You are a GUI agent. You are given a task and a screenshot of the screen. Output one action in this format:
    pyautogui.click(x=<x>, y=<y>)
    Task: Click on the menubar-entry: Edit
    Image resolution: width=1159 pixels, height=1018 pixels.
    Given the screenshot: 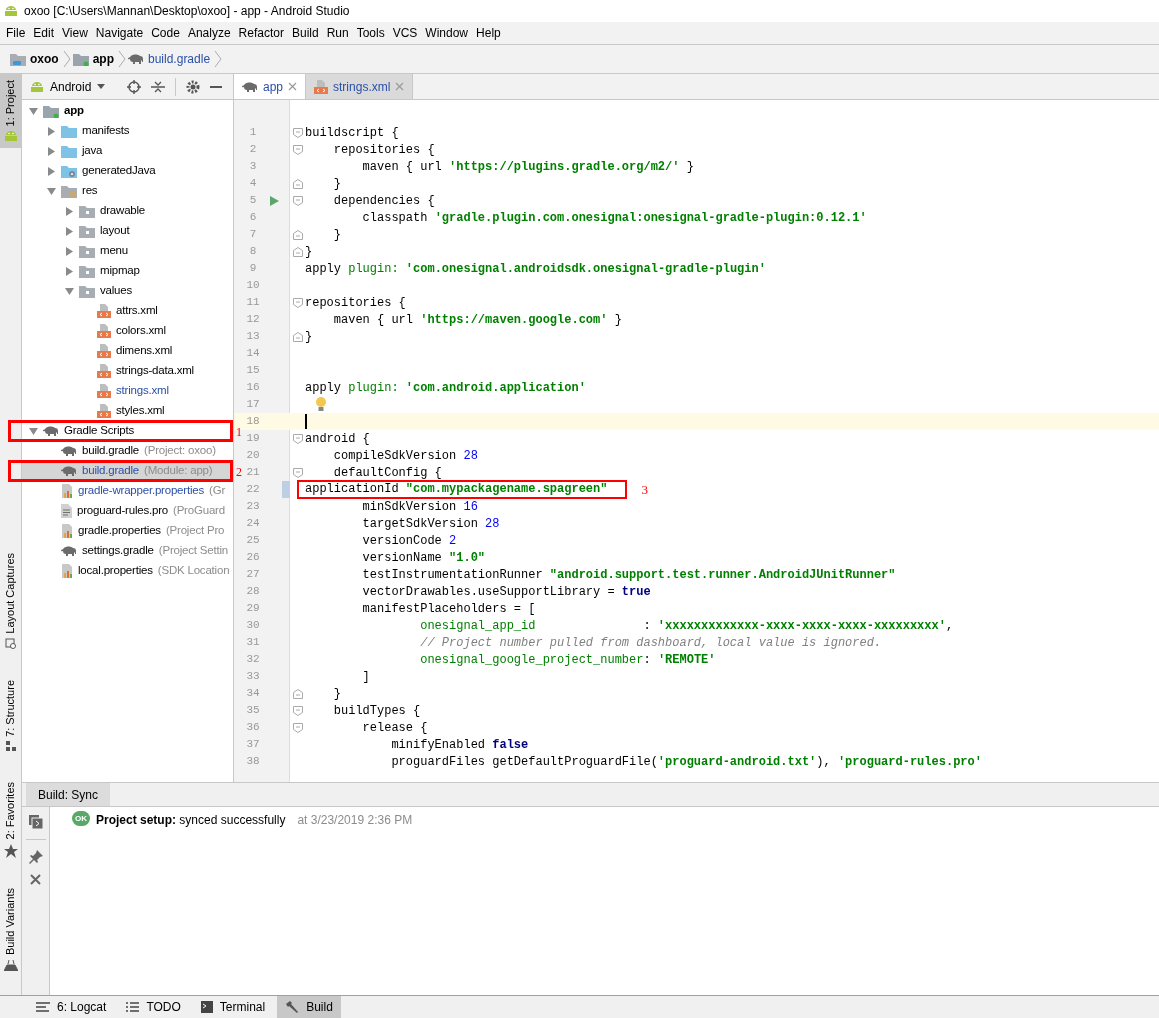 What is the action you would take?
    pyautogui.click(x=44, y=33)
    